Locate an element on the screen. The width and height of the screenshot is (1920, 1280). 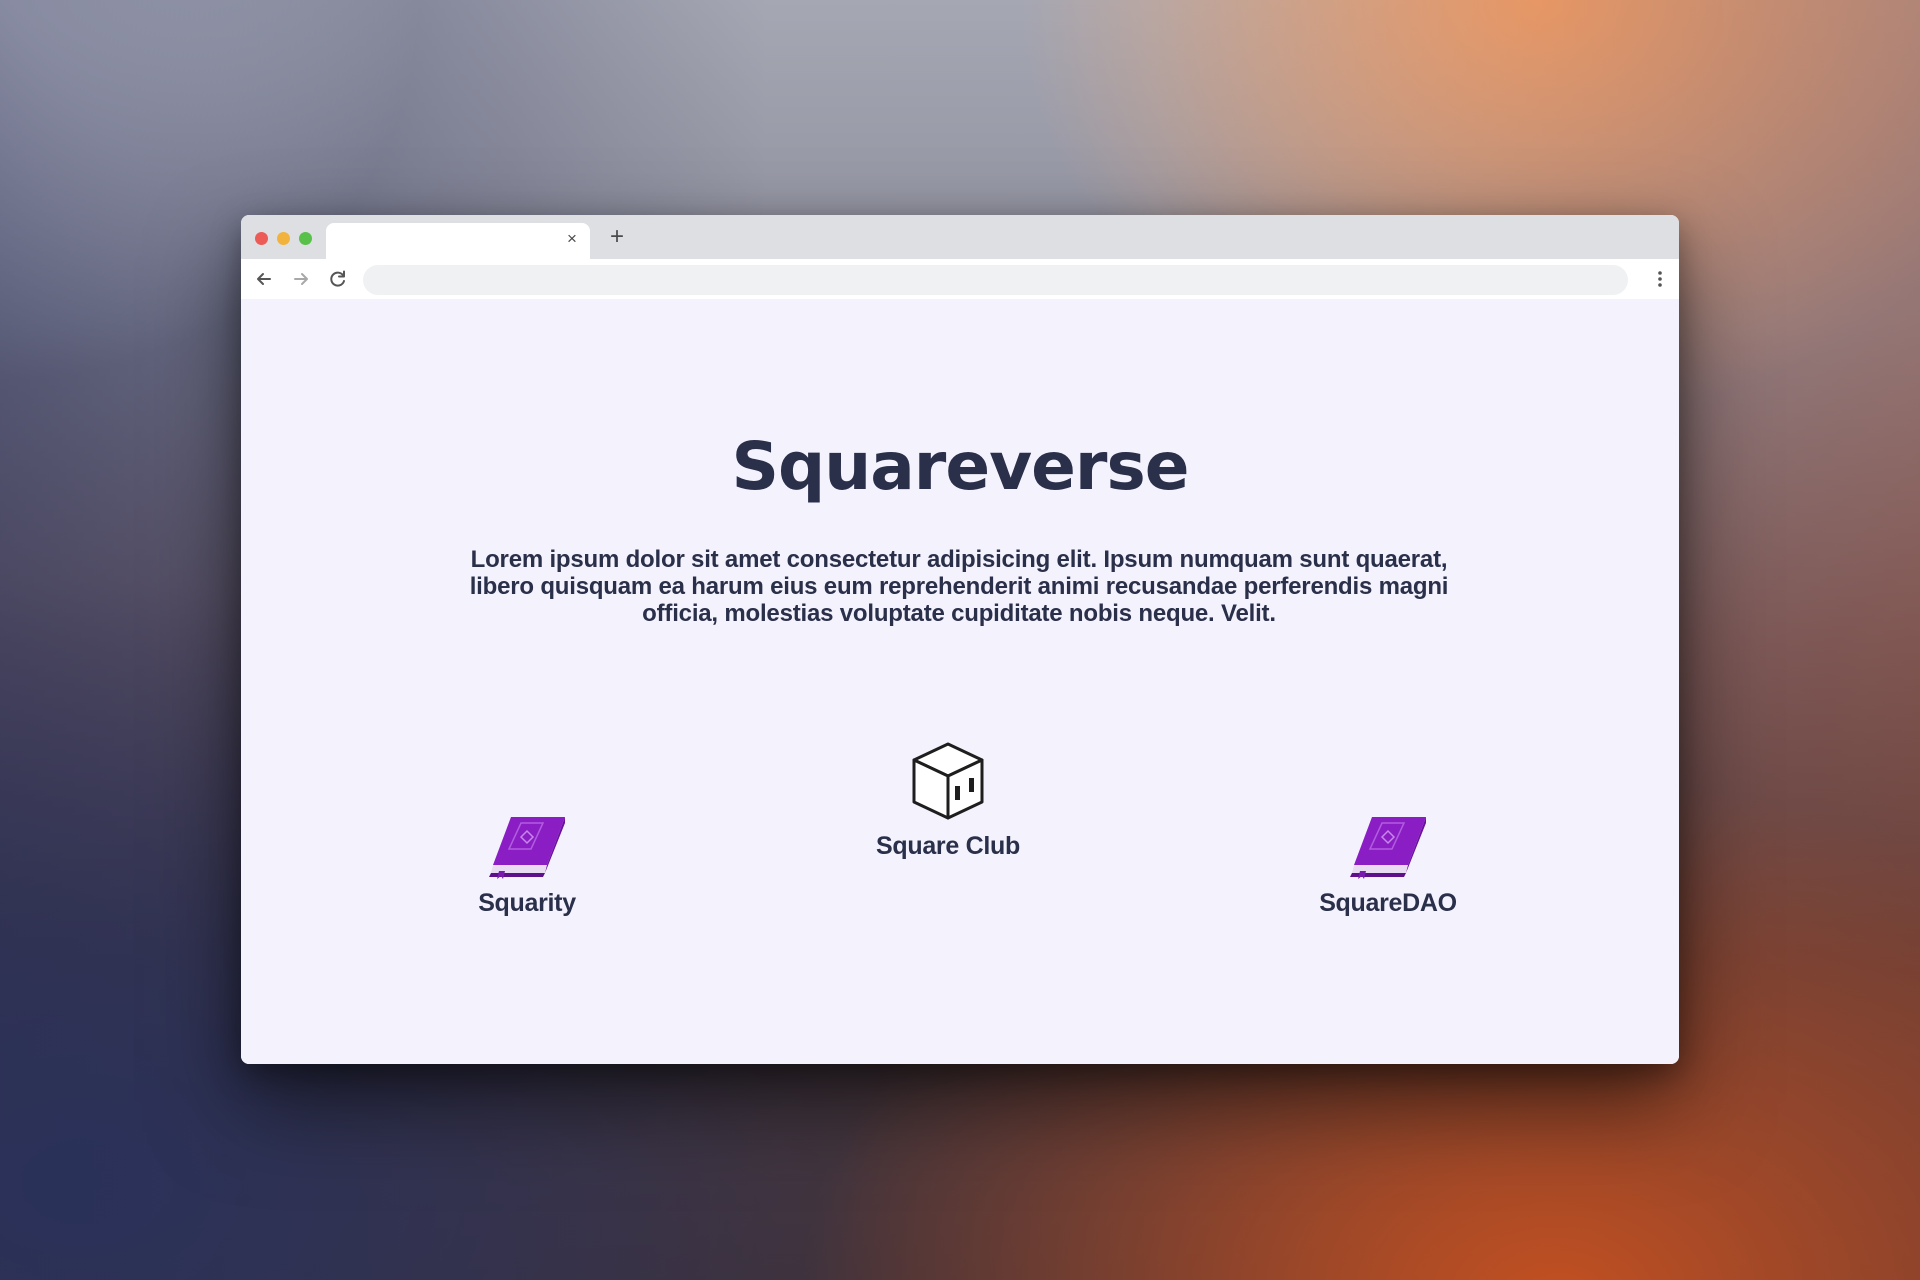
reload-icon is located at coordinates (337, 278).